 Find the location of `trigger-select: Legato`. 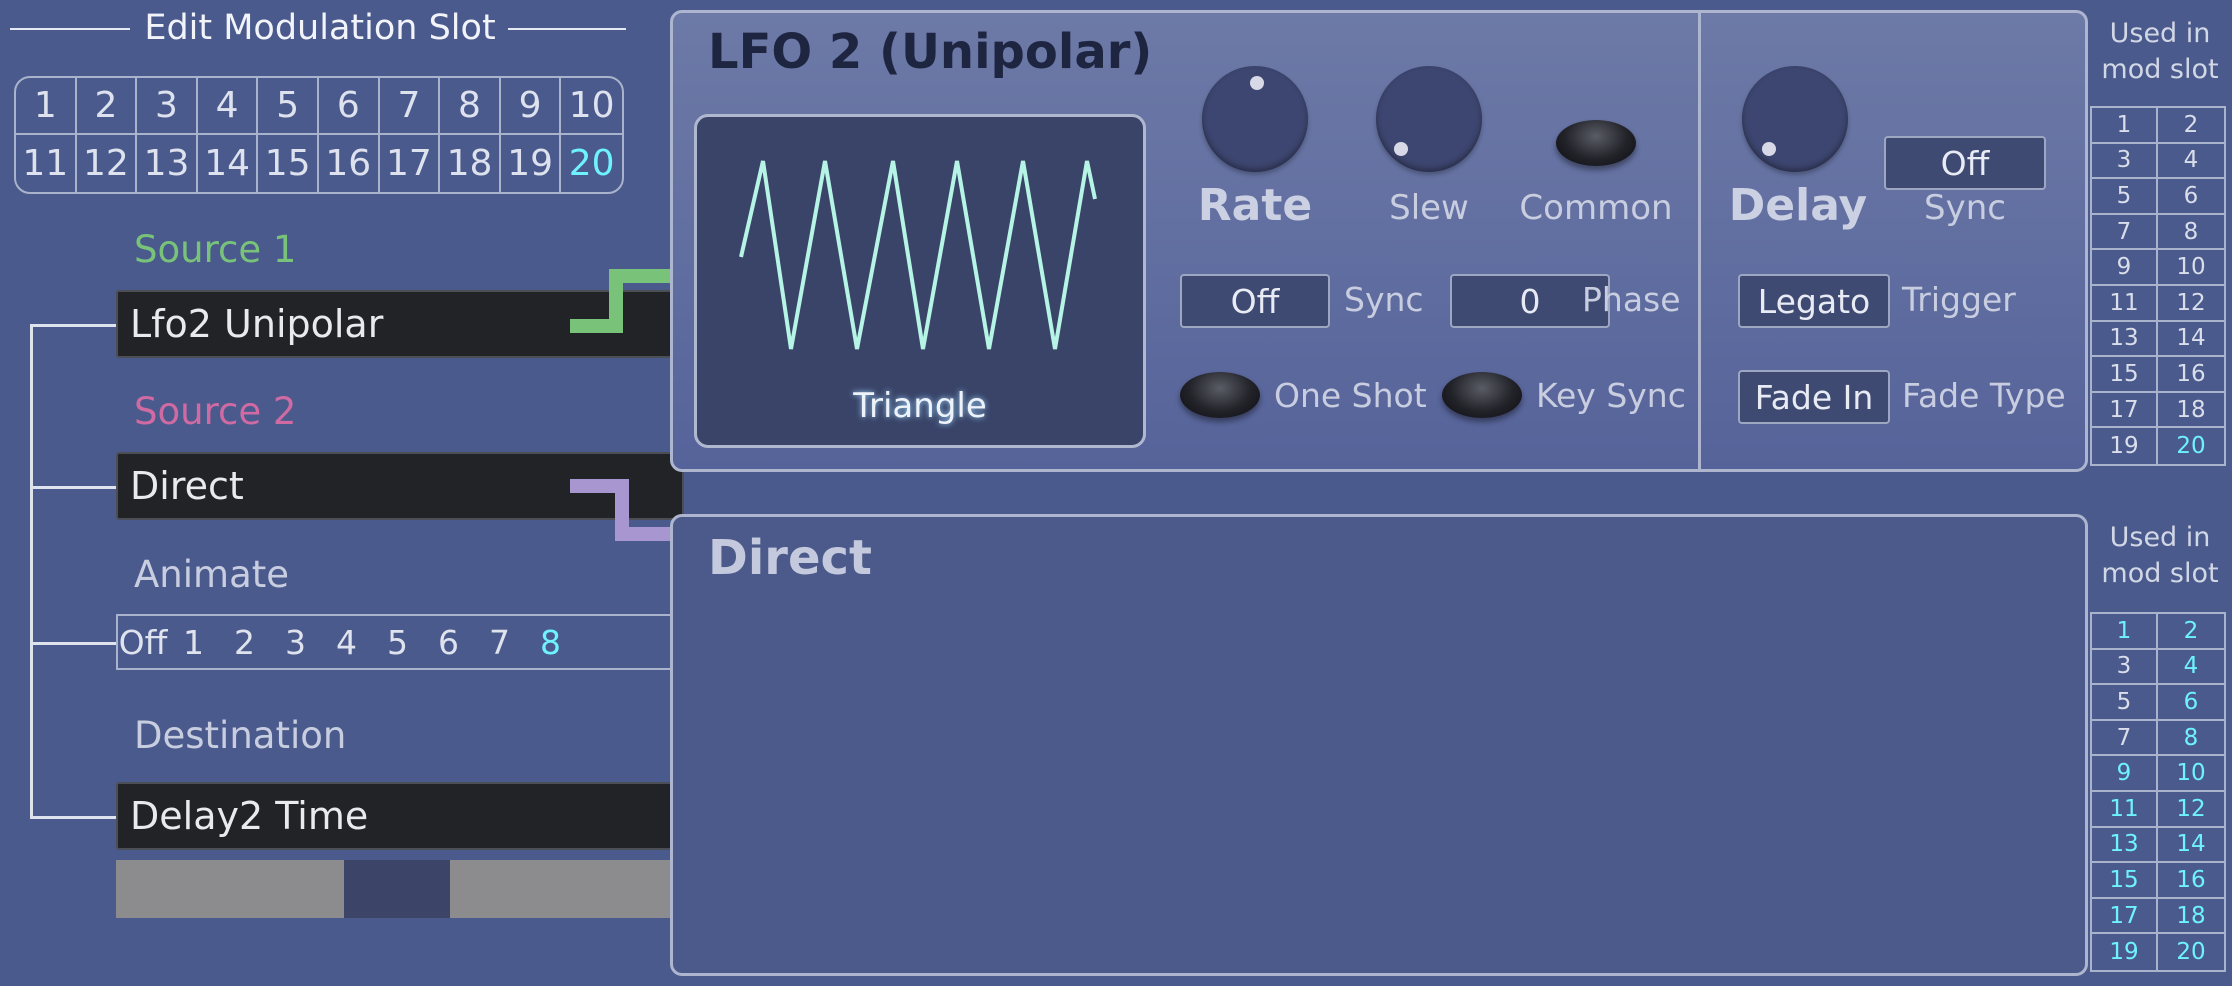

trigger-select: Legato is located at coordinates (1814, 301).